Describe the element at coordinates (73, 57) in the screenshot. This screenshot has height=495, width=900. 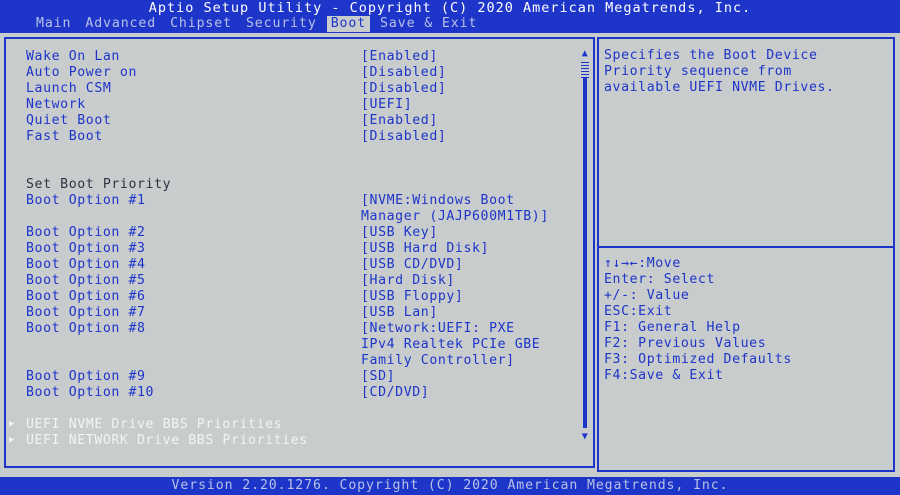
I see `wake-on-lan-label: Wake On Lan` at that location.